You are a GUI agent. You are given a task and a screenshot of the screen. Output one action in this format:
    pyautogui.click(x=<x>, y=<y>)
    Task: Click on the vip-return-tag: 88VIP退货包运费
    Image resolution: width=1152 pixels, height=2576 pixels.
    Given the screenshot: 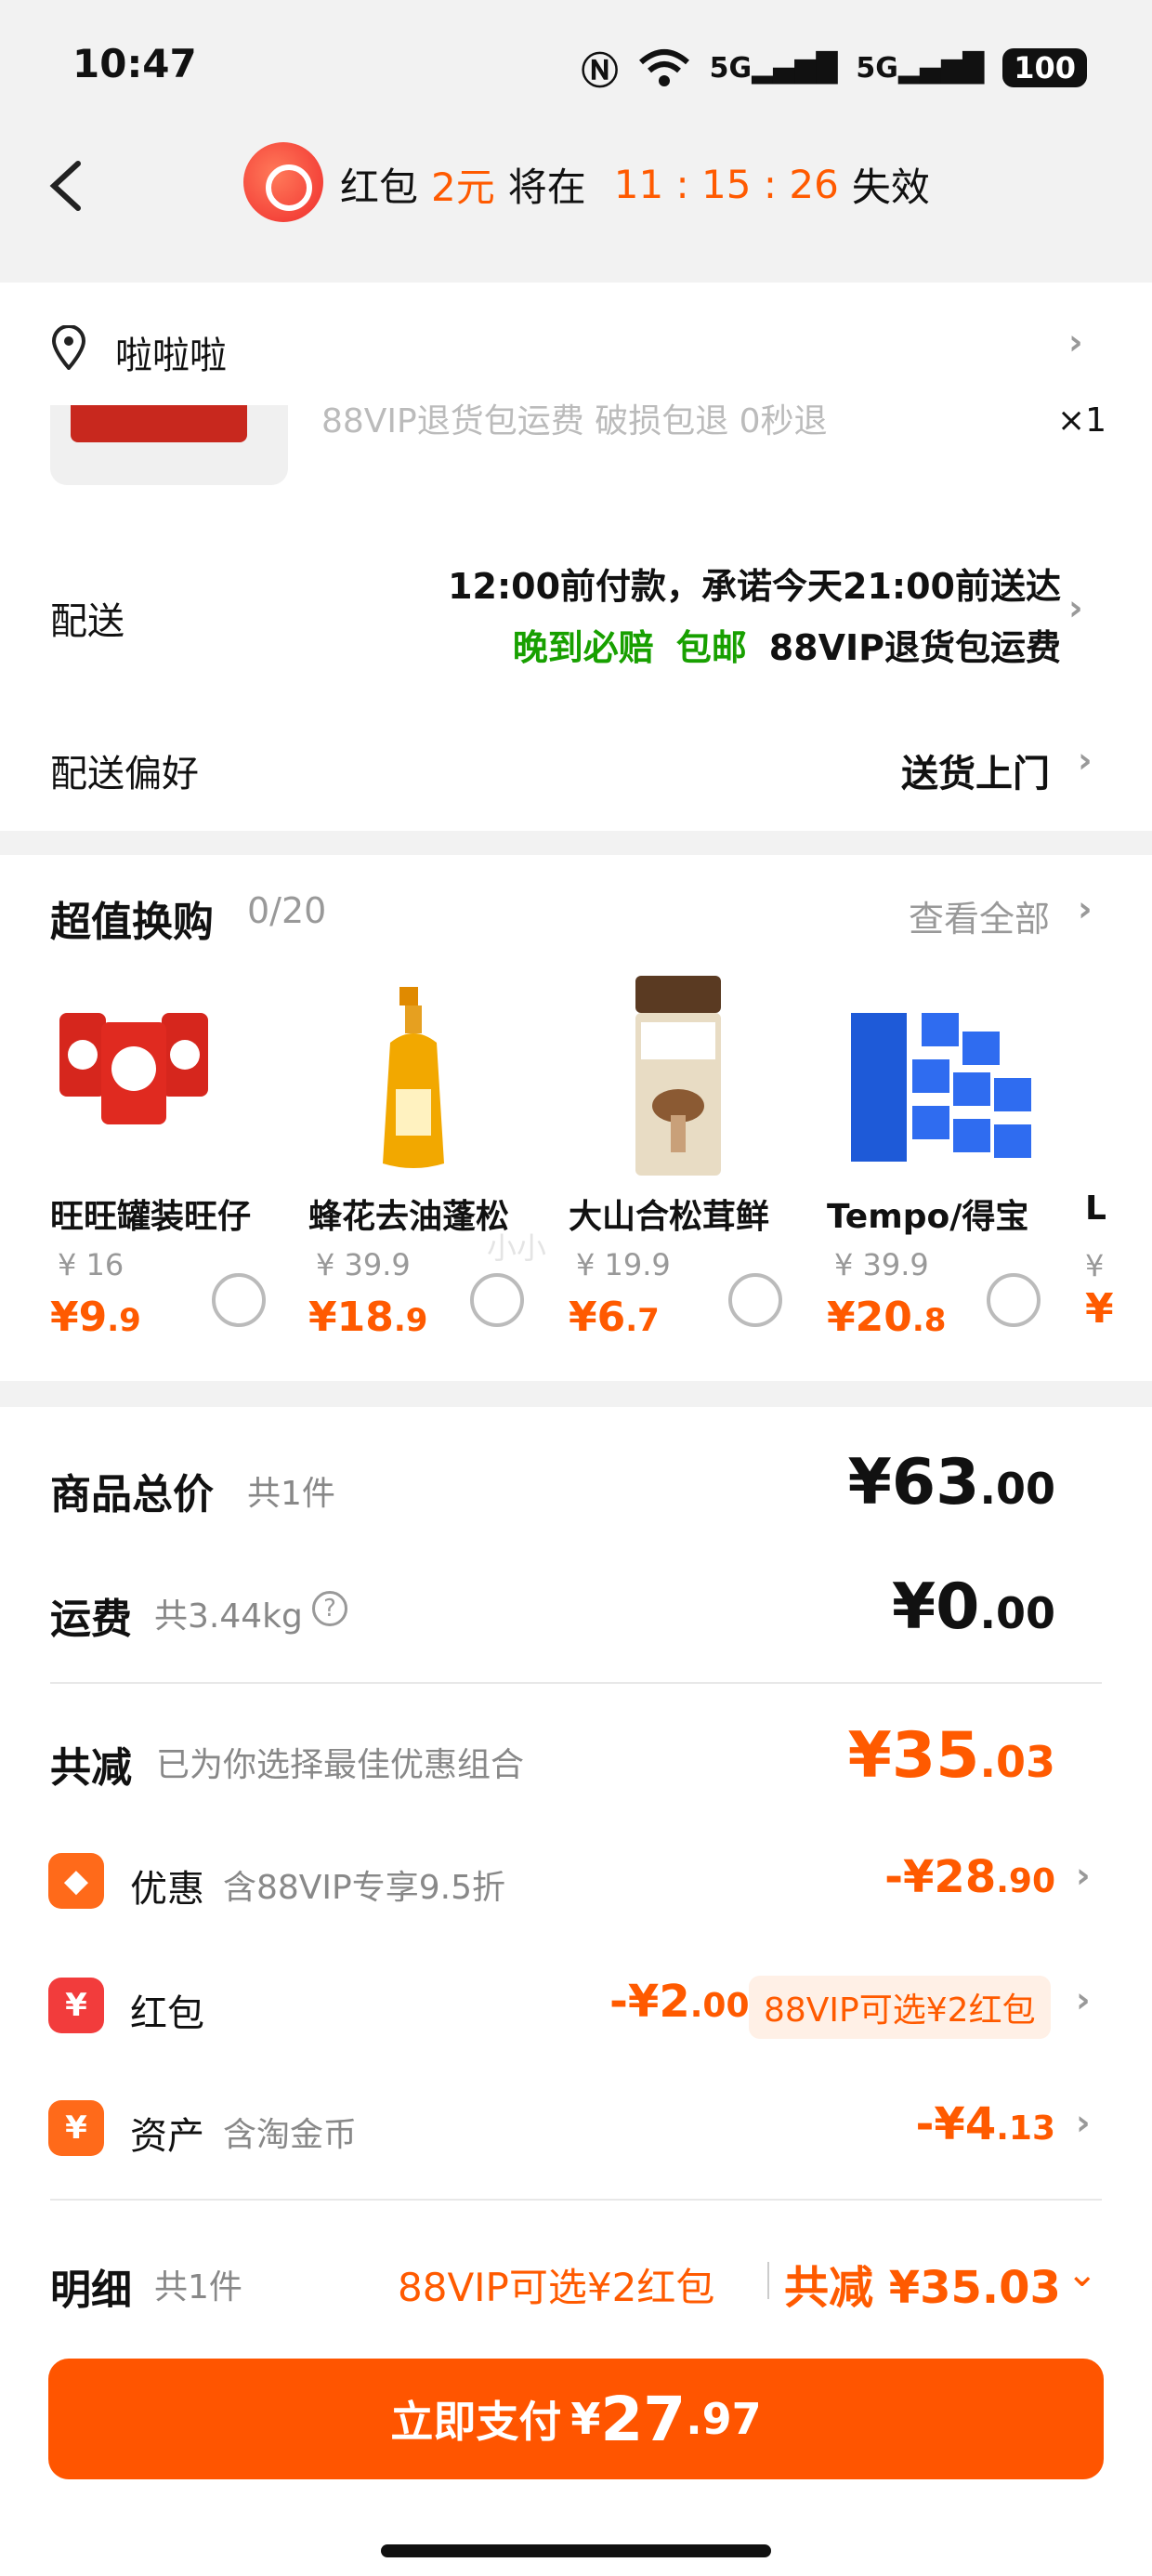 What is the action you would take?
    pyautogui.click(x=914, y=647)
    